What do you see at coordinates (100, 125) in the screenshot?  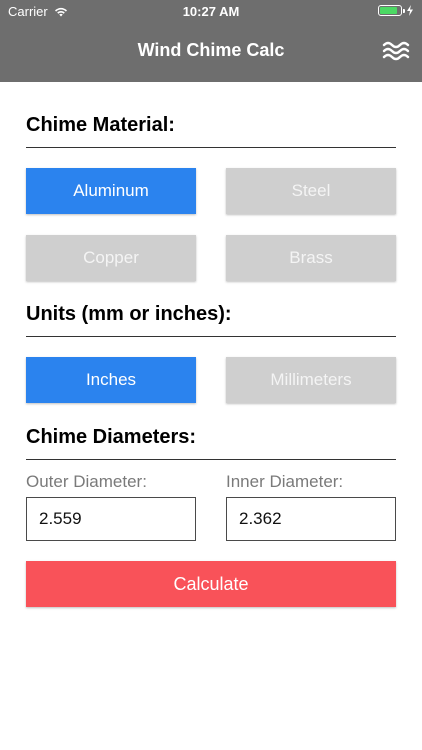 I see `material-heading: Chime Material:` at bounding box center [100, 125].